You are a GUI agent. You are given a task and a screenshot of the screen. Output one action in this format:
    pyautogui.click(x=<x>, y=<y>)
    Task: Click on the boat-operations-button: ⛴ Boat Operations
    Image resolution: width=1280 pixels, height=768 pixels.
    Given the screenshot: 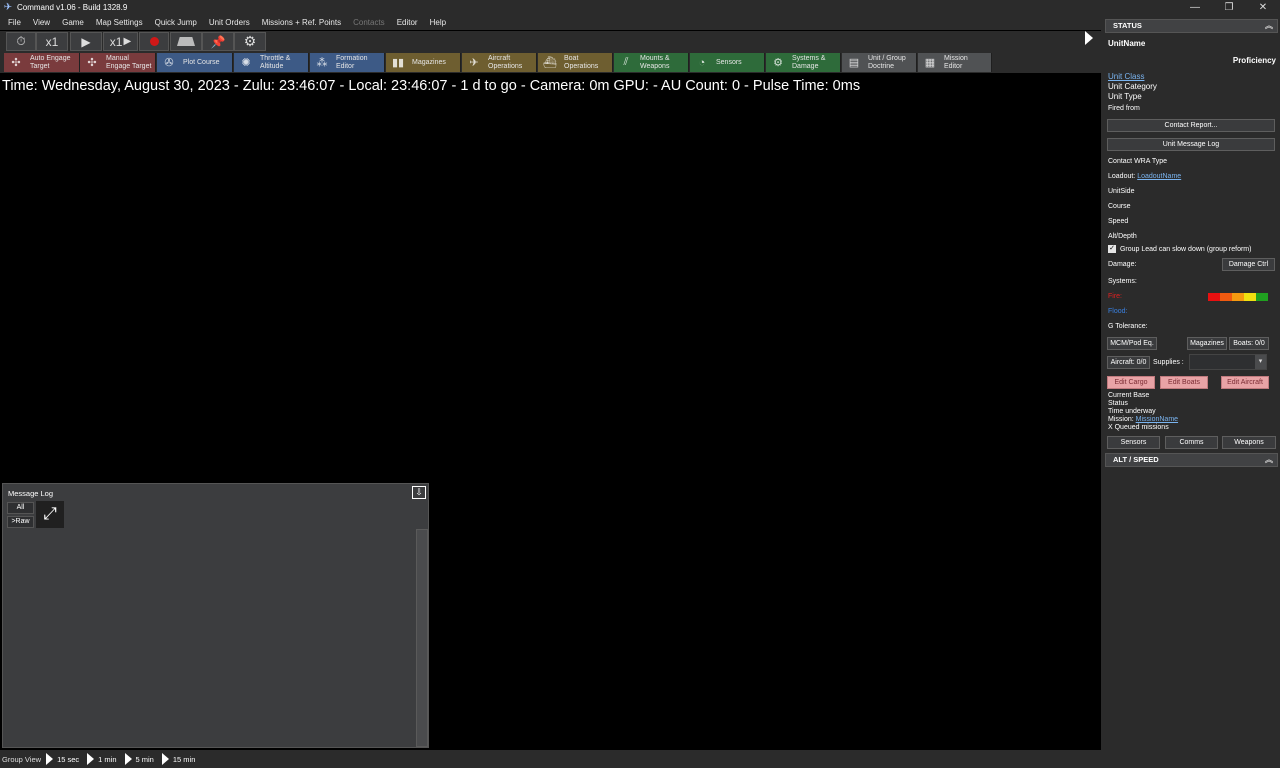 What is the action you would take?
    pyautogui.click(x=575, y=62)
    